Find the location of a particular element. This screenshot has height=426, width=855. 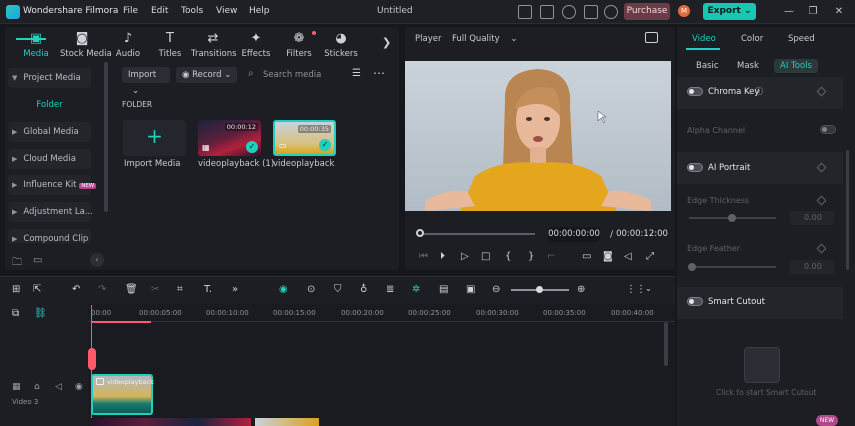

edge-feather-slider is located at coordinates (732, 267).